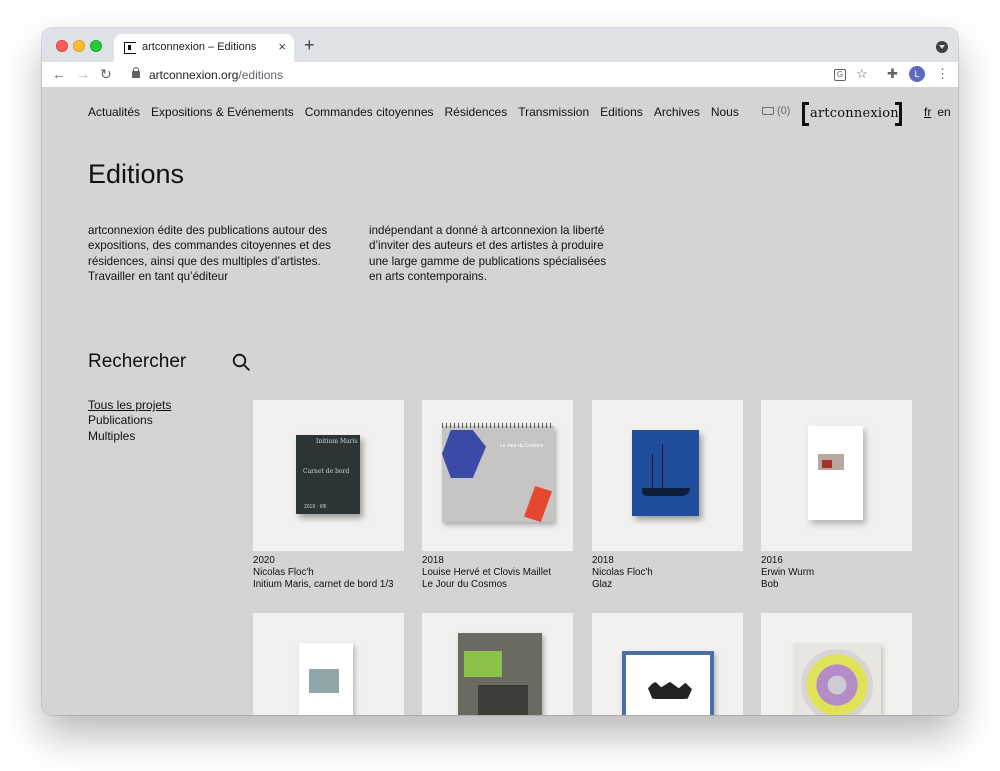  Describe the element at coordinates (892, 74) in the screenshot. I see `extensions-icon: ✚` at that location.